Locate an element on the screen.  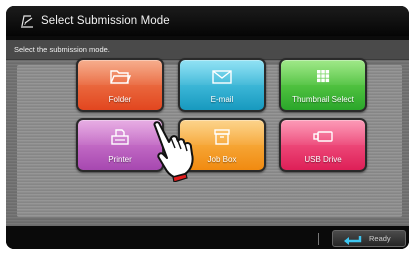
printer-label: Printer is located at coordinates (120, 159).